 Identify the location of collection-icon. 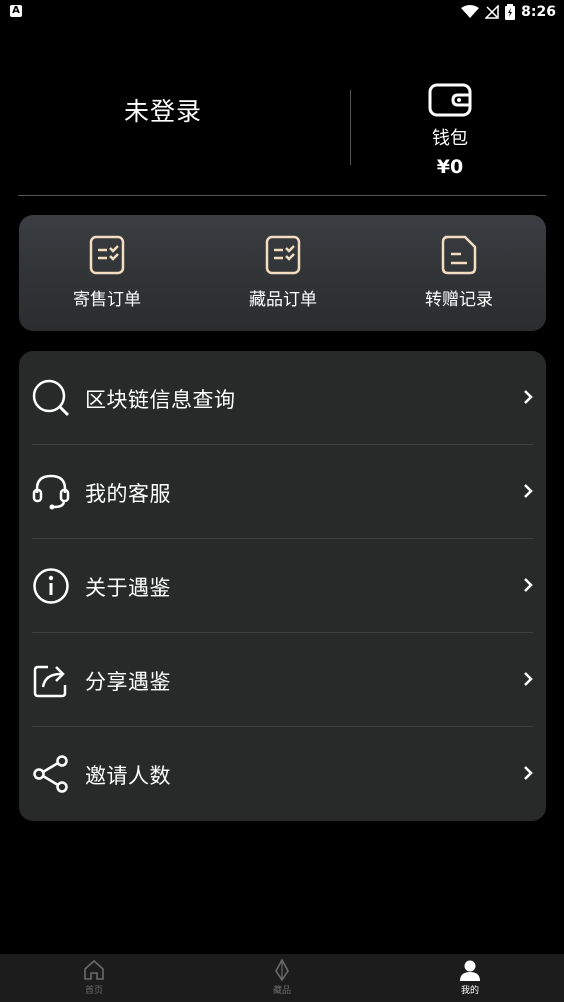
(282, 970).